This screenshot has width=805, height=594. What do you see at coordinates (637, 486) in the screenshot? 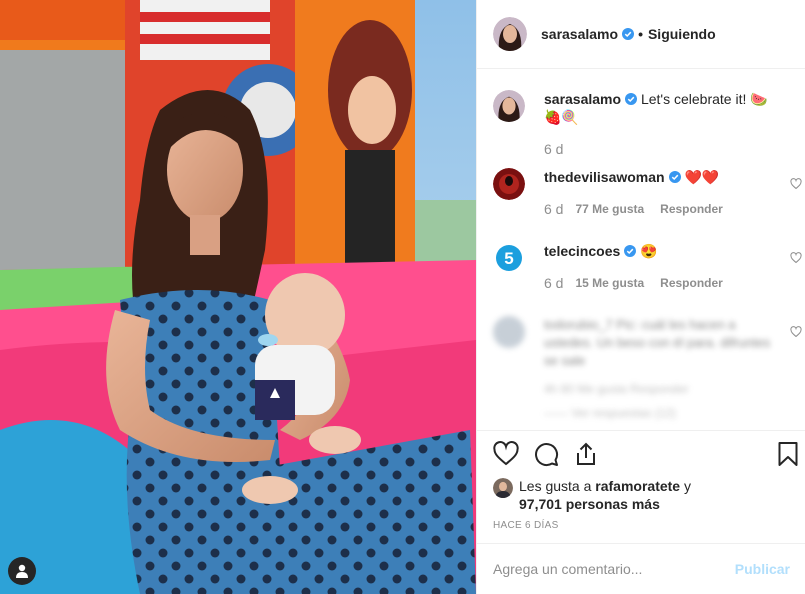
I see `liker-username: rafamoratete` at bounding box center [637, 486].